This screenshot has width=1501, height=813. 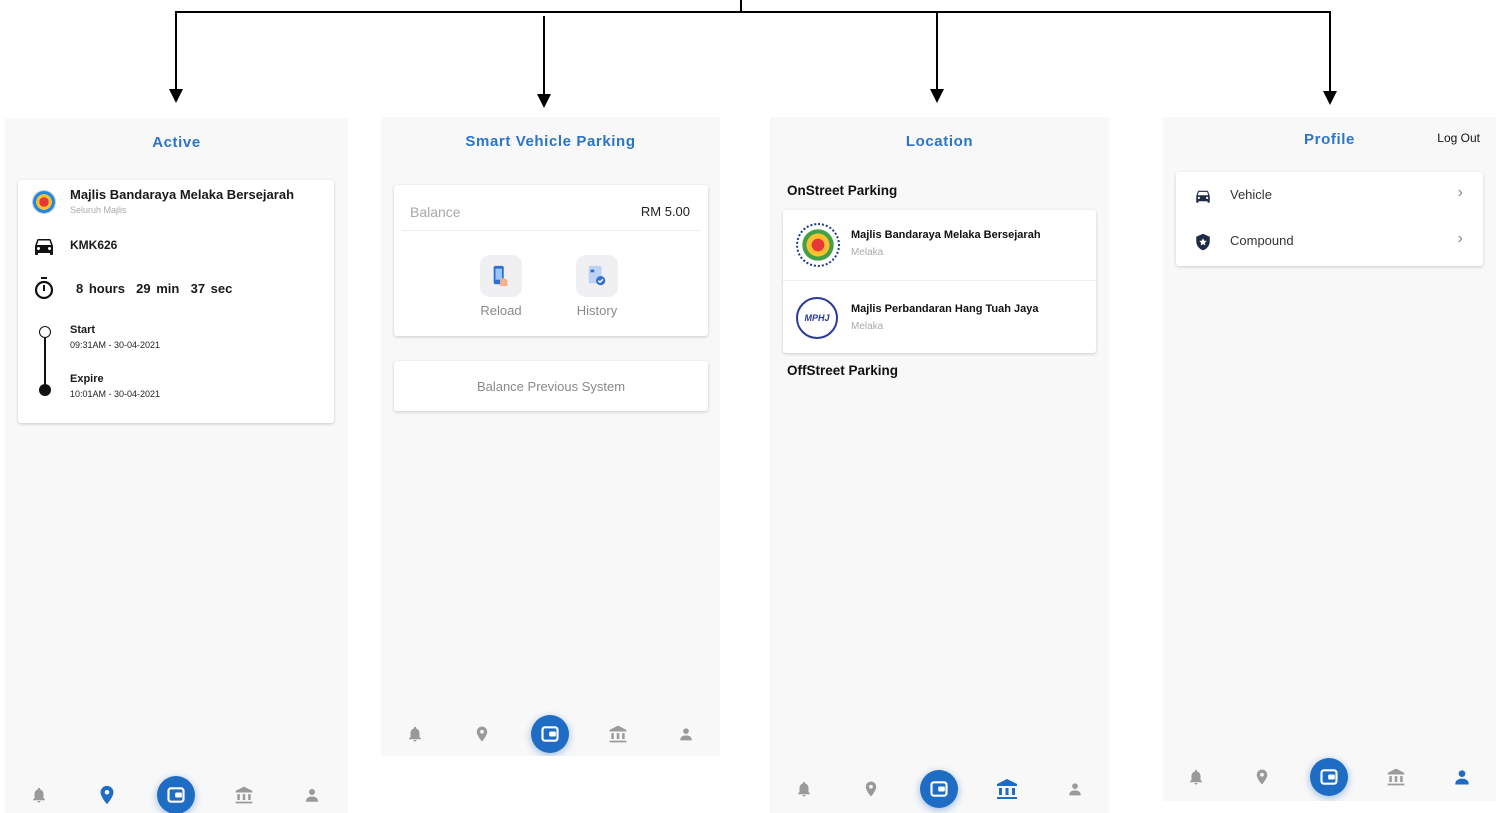 I want to click on mphj-logo: MPHJ, so click(x=817, y=318).